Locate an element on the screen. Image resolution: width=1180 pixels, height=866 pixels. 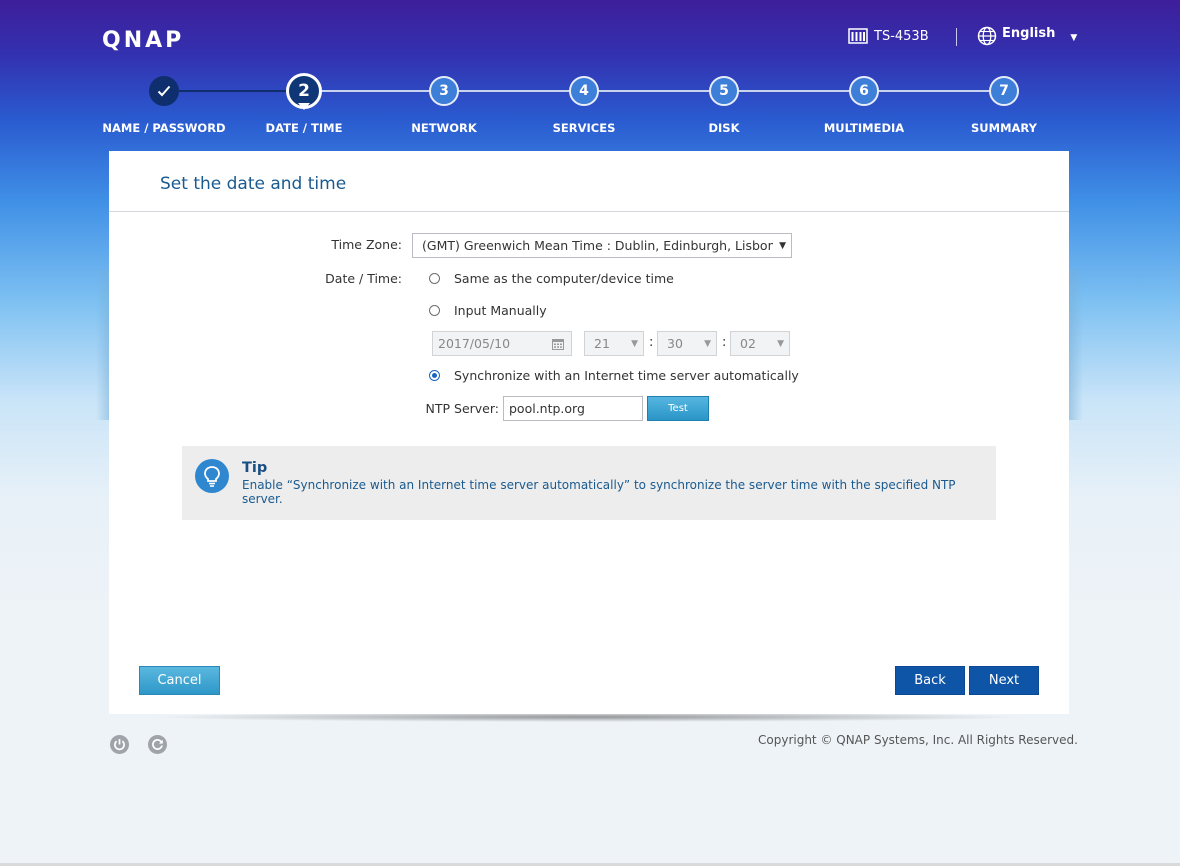
qnap-logo: QNAP is located at coordinates (143, 40).